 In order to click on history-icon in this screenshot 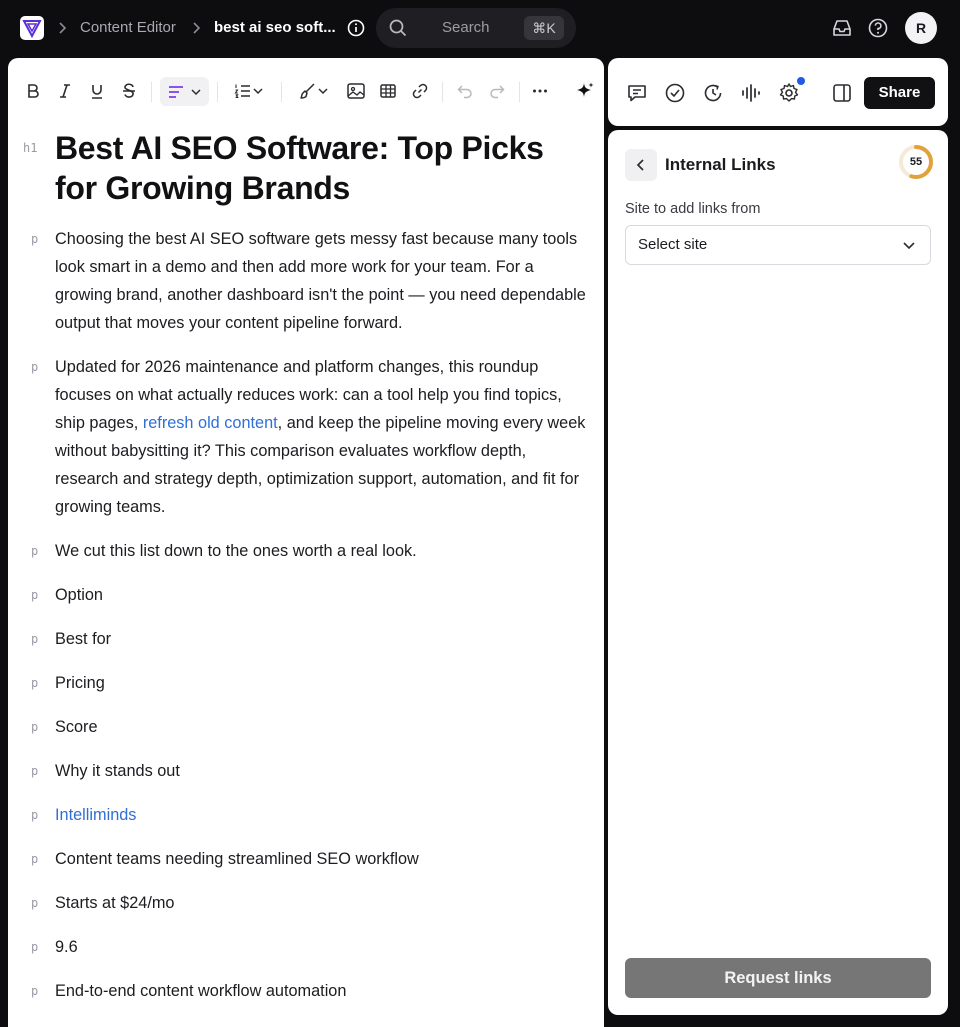, I will do `click(713, 93)`.